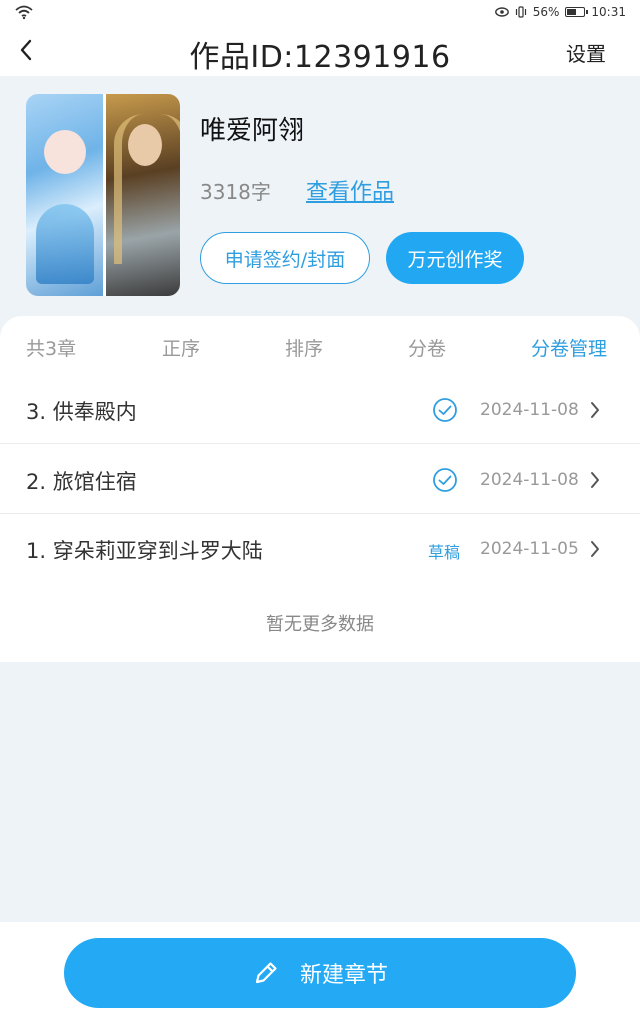 This screenshot has width=640, height=1024. Describe the element at coordinates (235, 192) in the screenshot. I see `word-count: 3318字` at that location.